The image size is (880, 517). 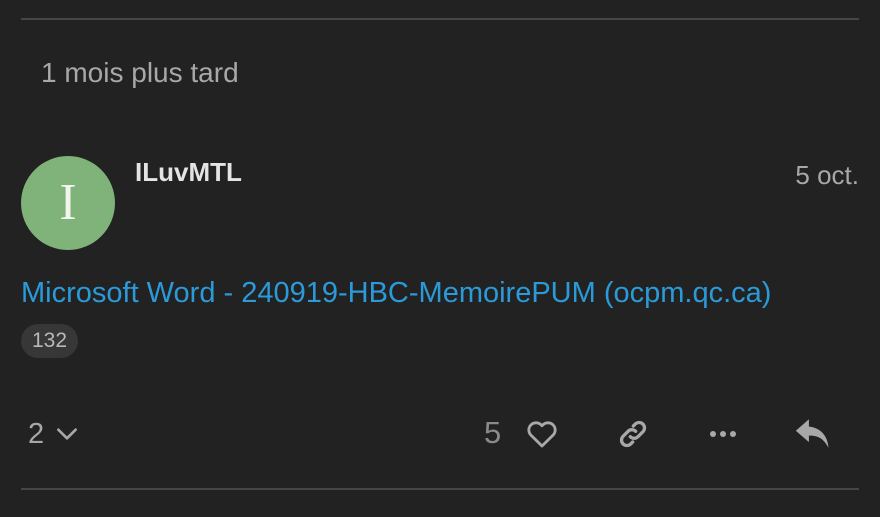 I want to click on more-actions-button, so click(x=723, y=434).